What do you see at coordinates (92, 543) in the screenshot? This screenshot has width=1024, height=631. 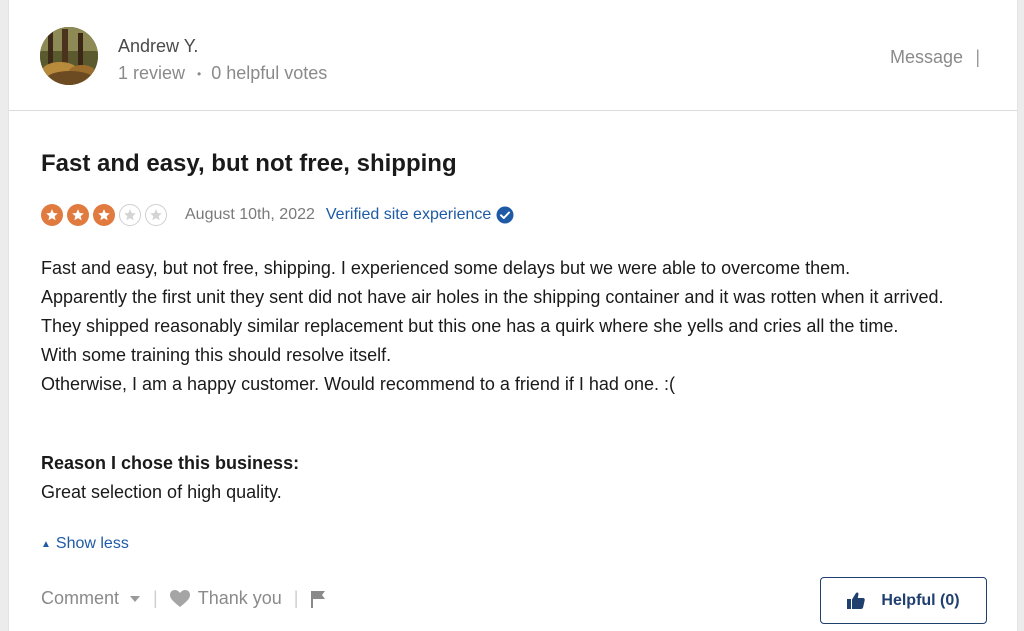 I see `show-less-label: Show less` at bounding box center [92, 543].